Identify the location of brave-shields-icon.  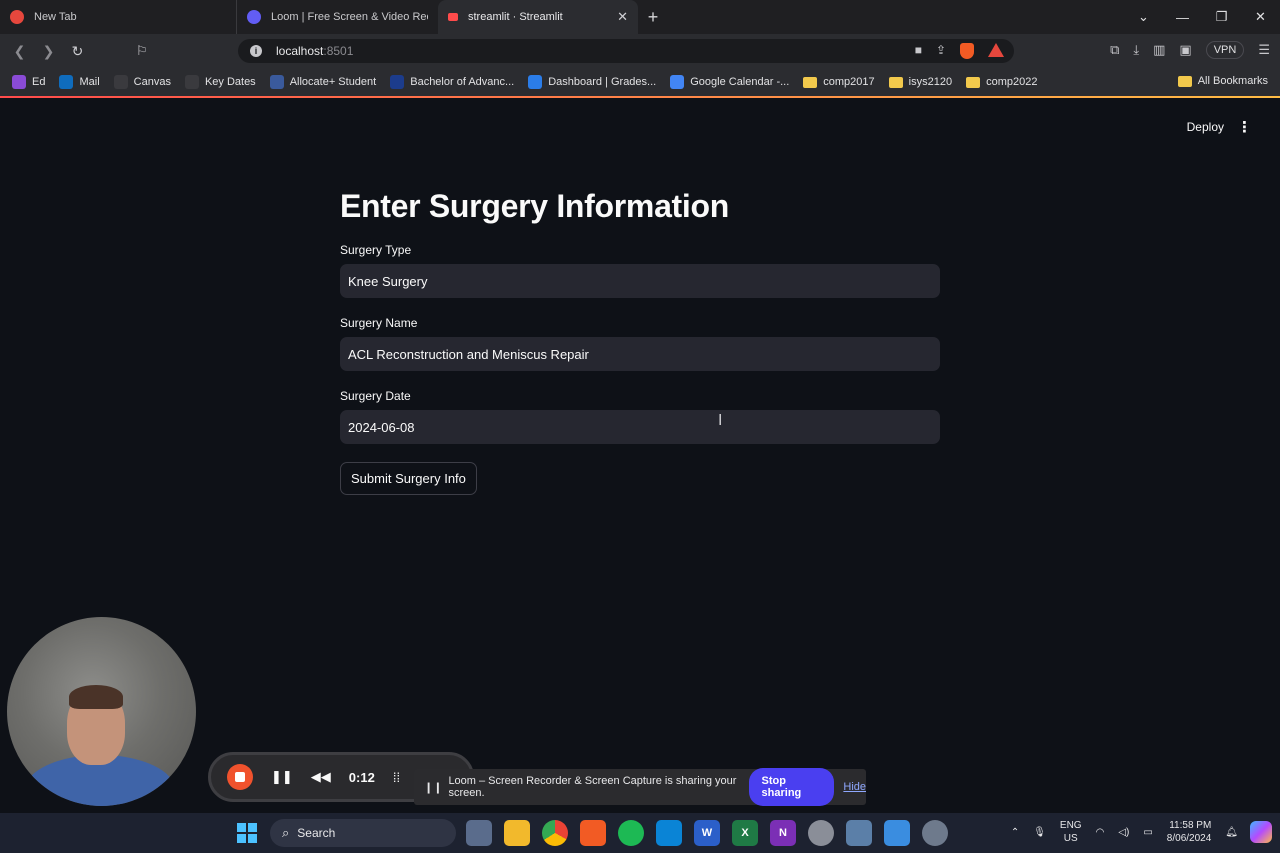
(967, 51).